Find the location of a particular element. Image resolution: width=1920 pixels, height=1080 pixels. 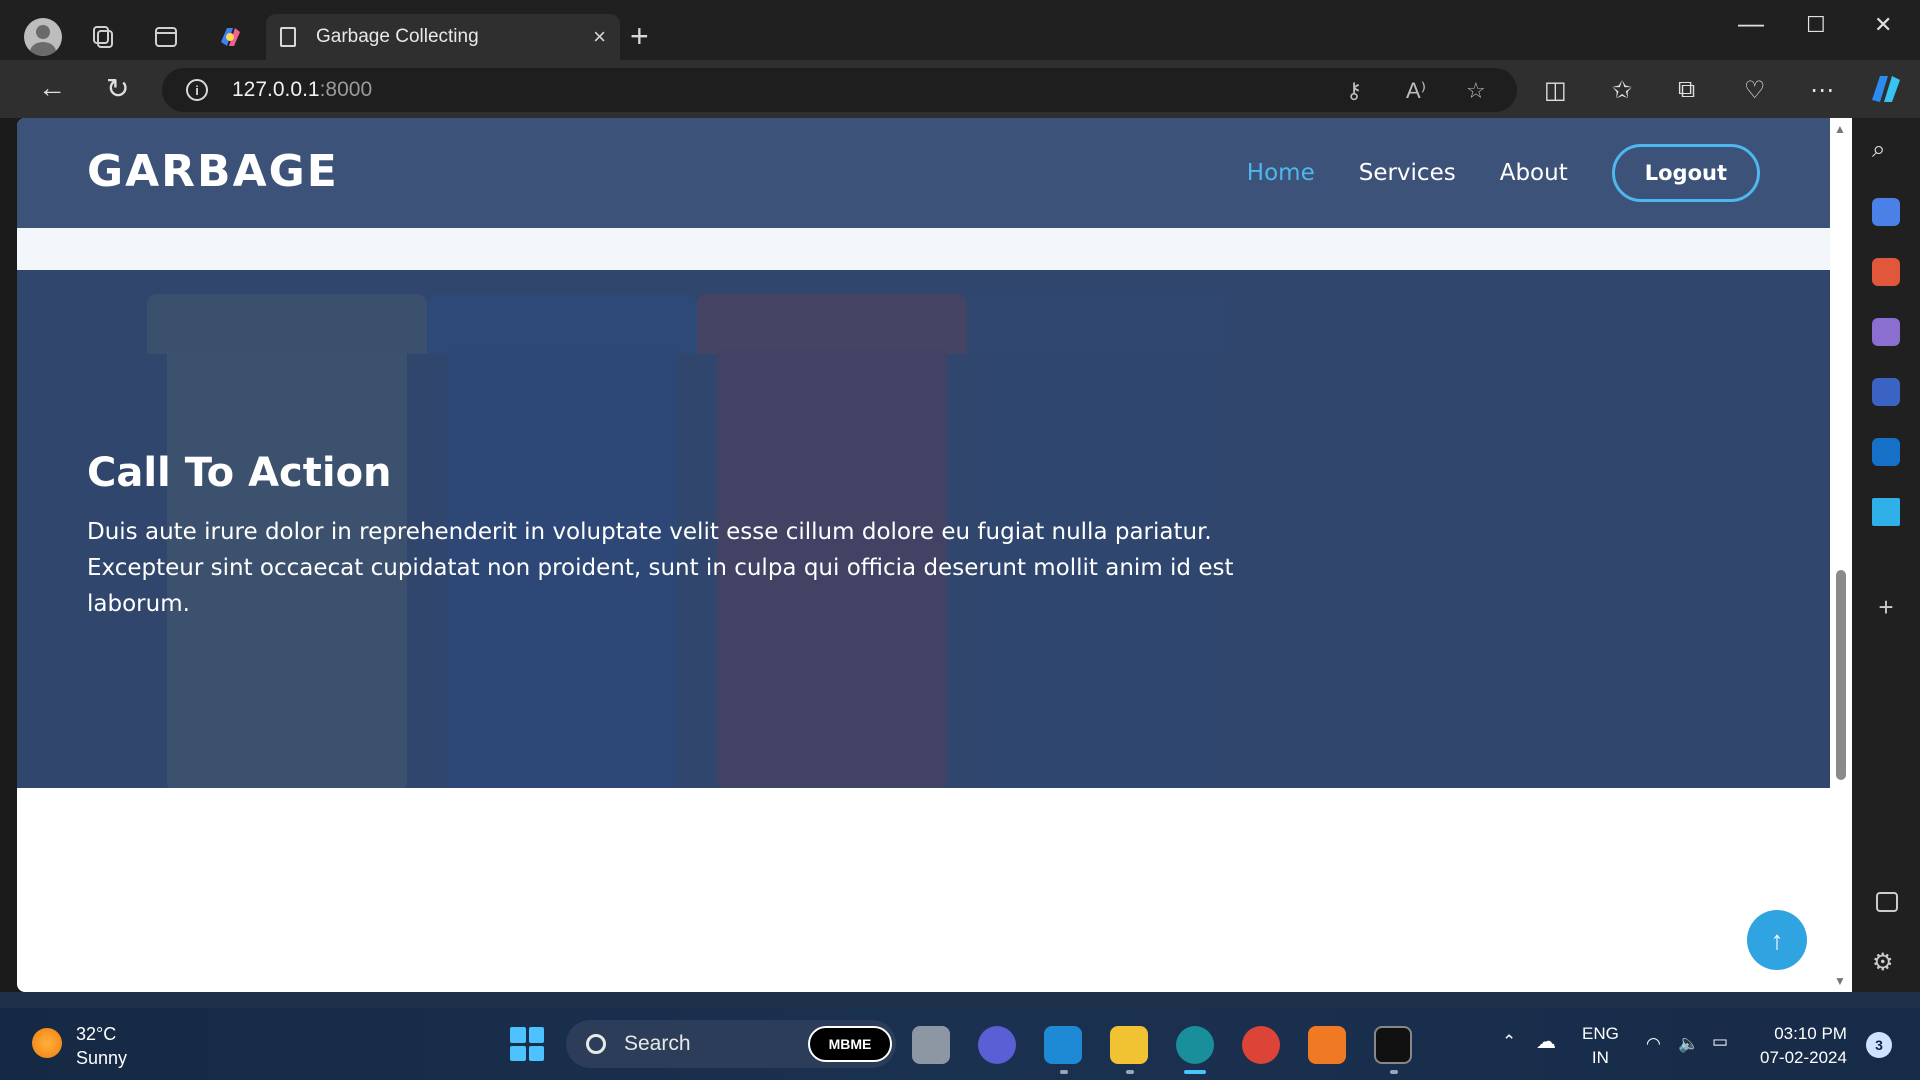

close-tab-icon: × is located at coordinates (599, 37).